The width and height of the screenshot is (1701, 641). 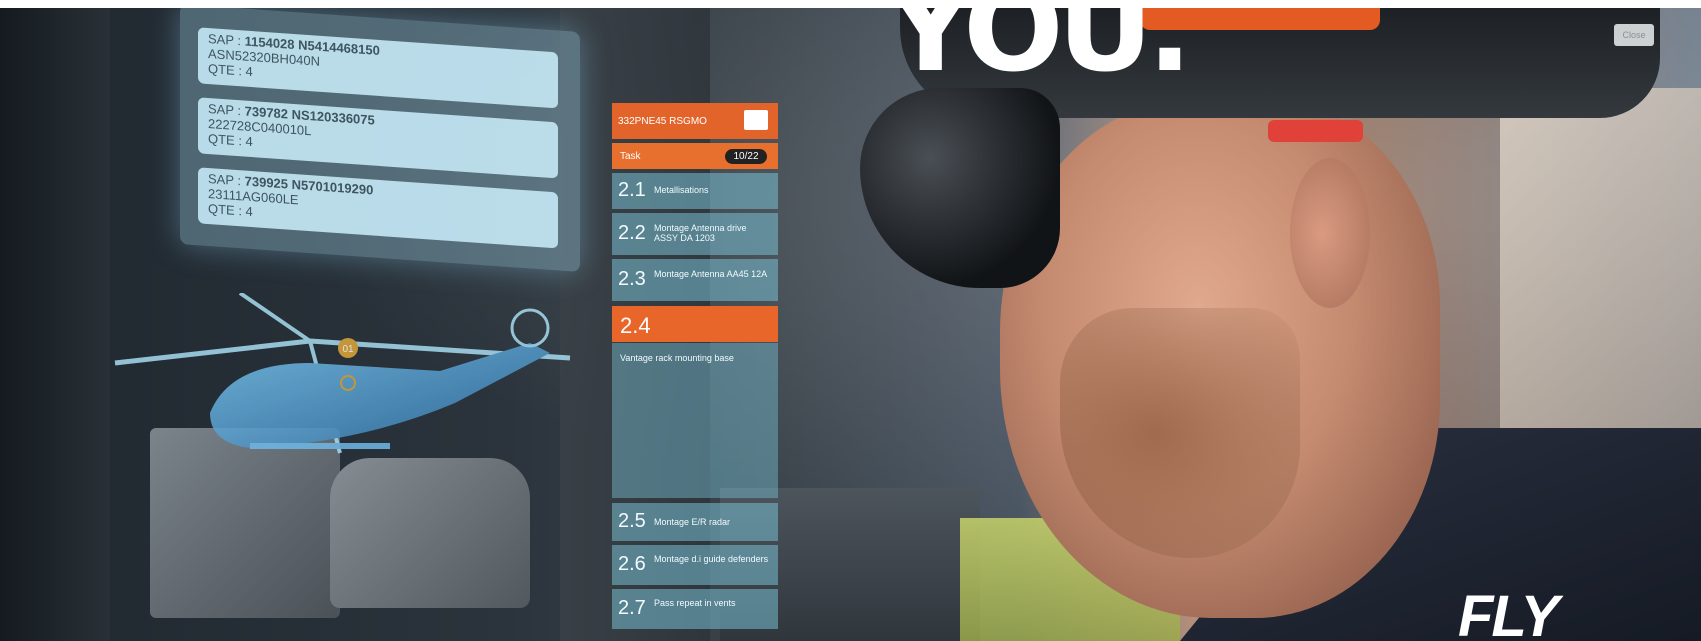 I want to click on task-item-label: Pass repeat in vents, so click(x=695, y=603).